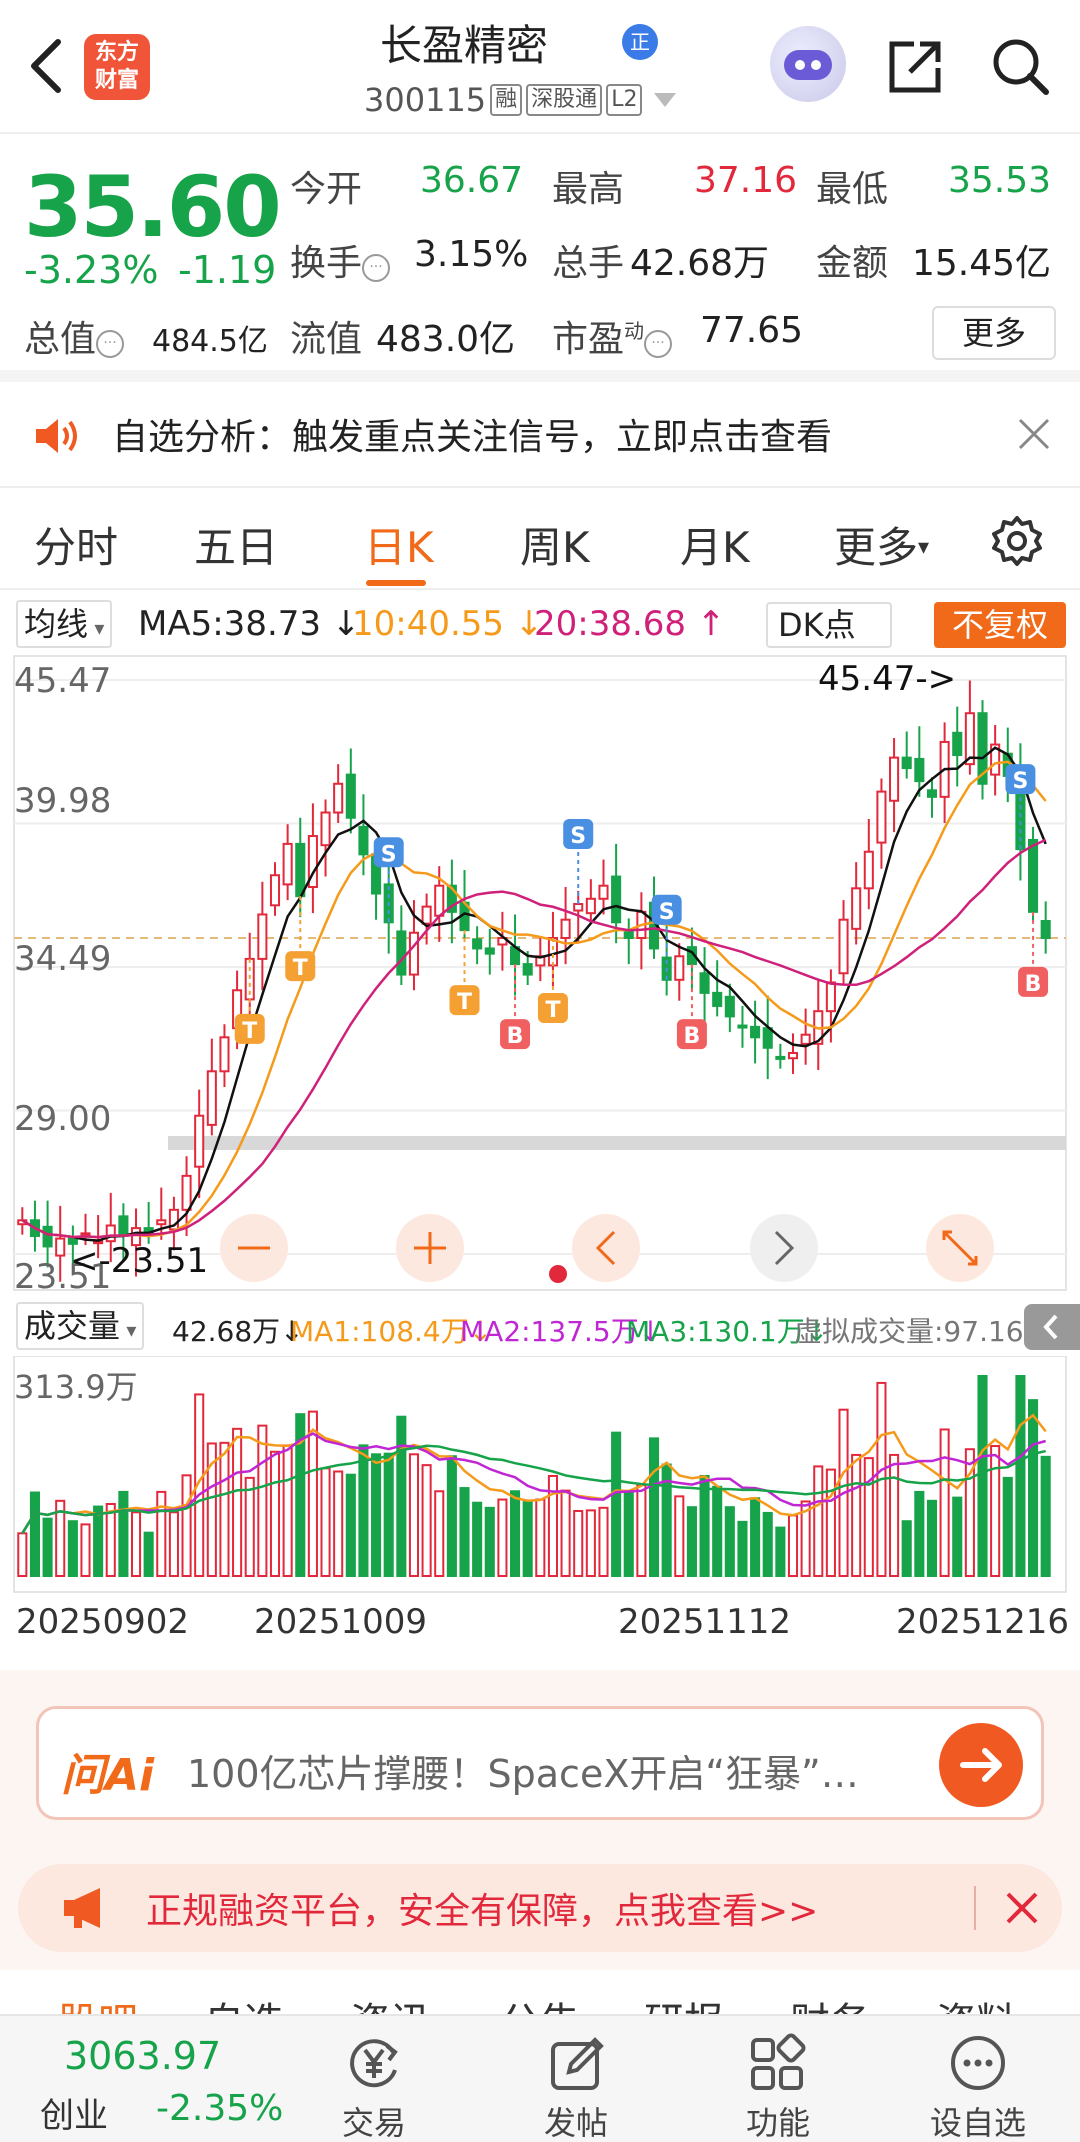 This screenshot has height=2142, width=1080. I want to click on tab-guba: 股吧, so click(98, 2002).